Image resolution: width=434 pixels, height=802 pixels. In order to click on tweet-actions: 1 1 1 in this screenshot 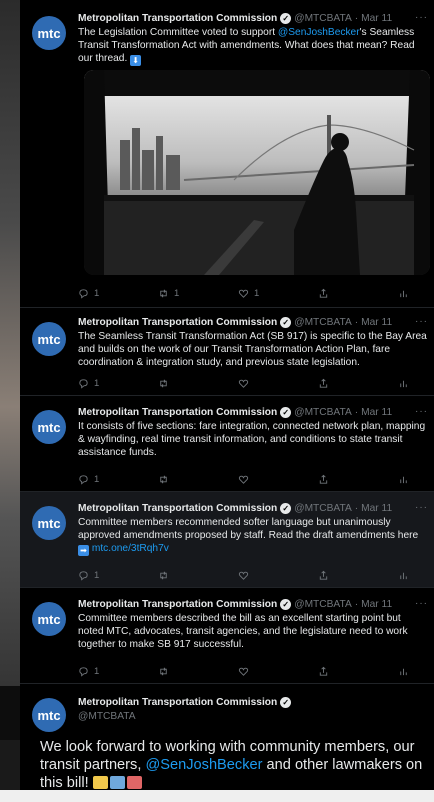, I will do `click(248, 293)`.